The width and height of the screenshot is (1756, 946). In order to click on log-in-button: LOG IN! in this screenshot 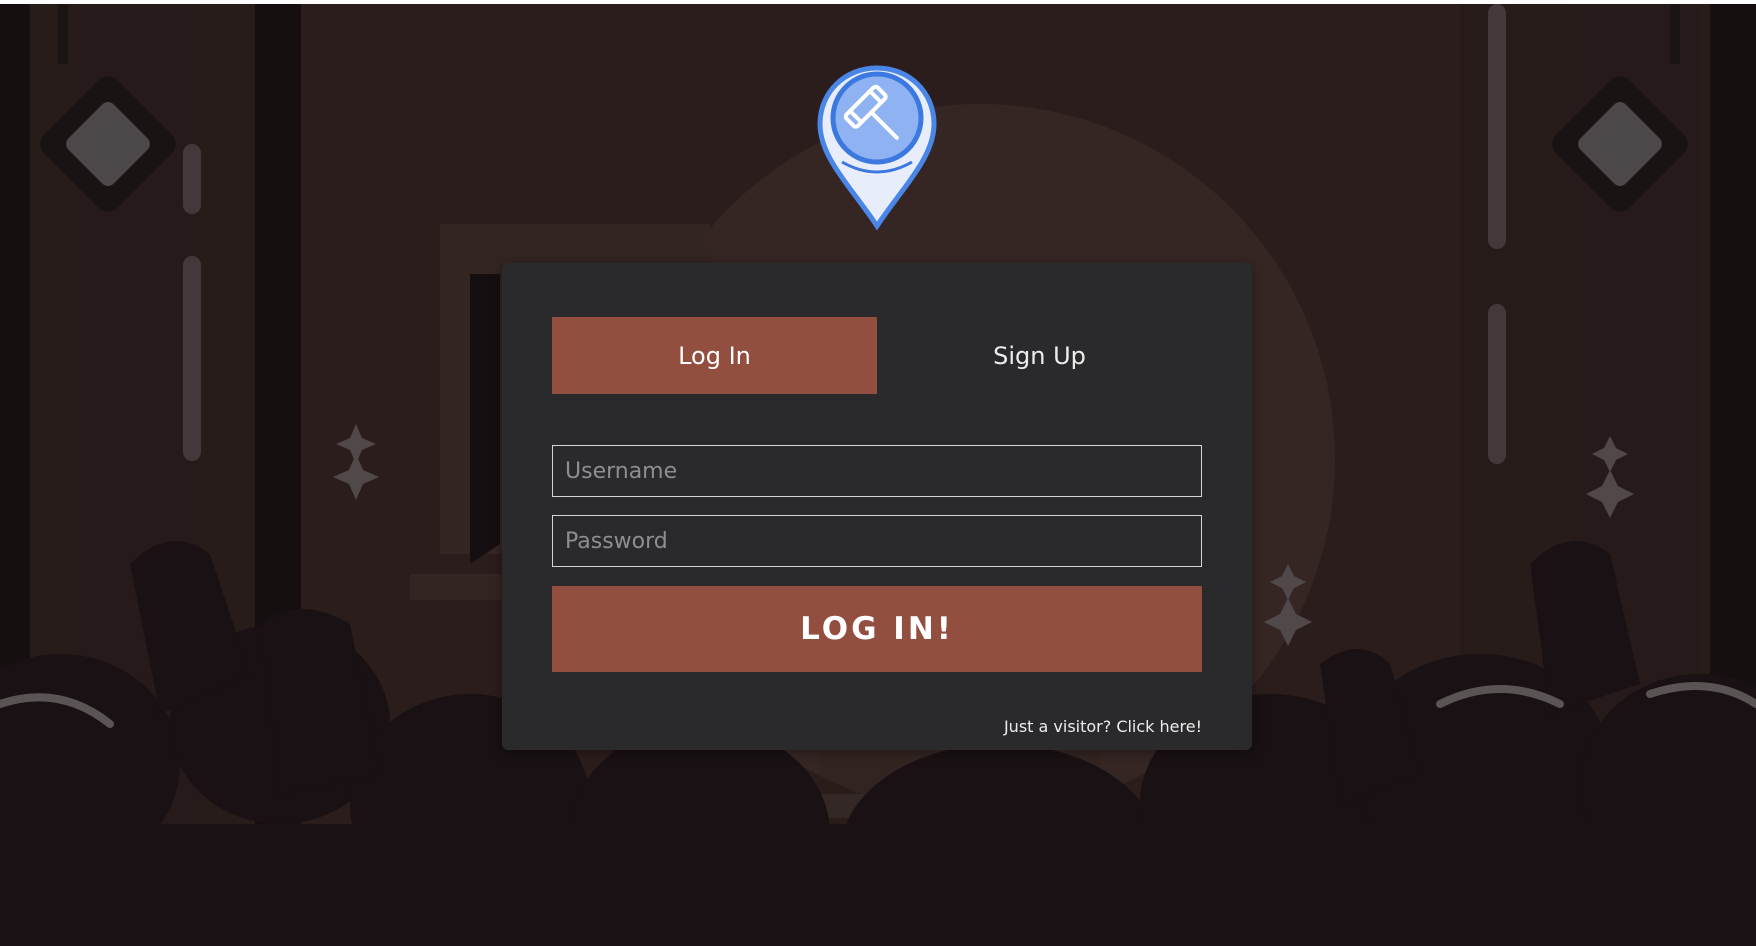, I will do `click(877, 629)`.